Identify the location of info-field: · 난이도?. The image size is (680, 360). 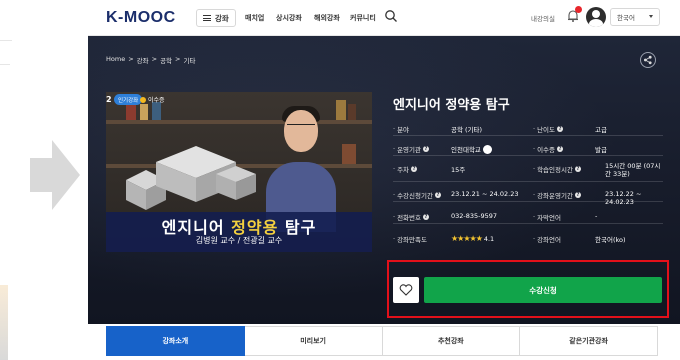
(548, 129).